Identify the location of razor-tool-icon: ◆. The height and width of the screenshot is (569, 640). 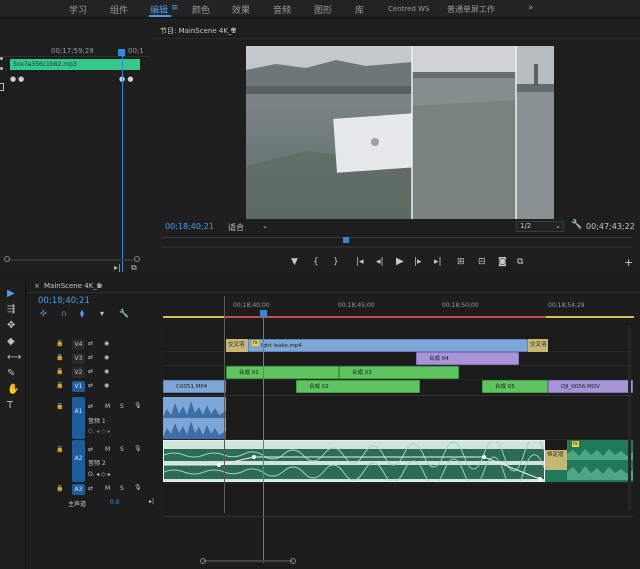
(11, 341).